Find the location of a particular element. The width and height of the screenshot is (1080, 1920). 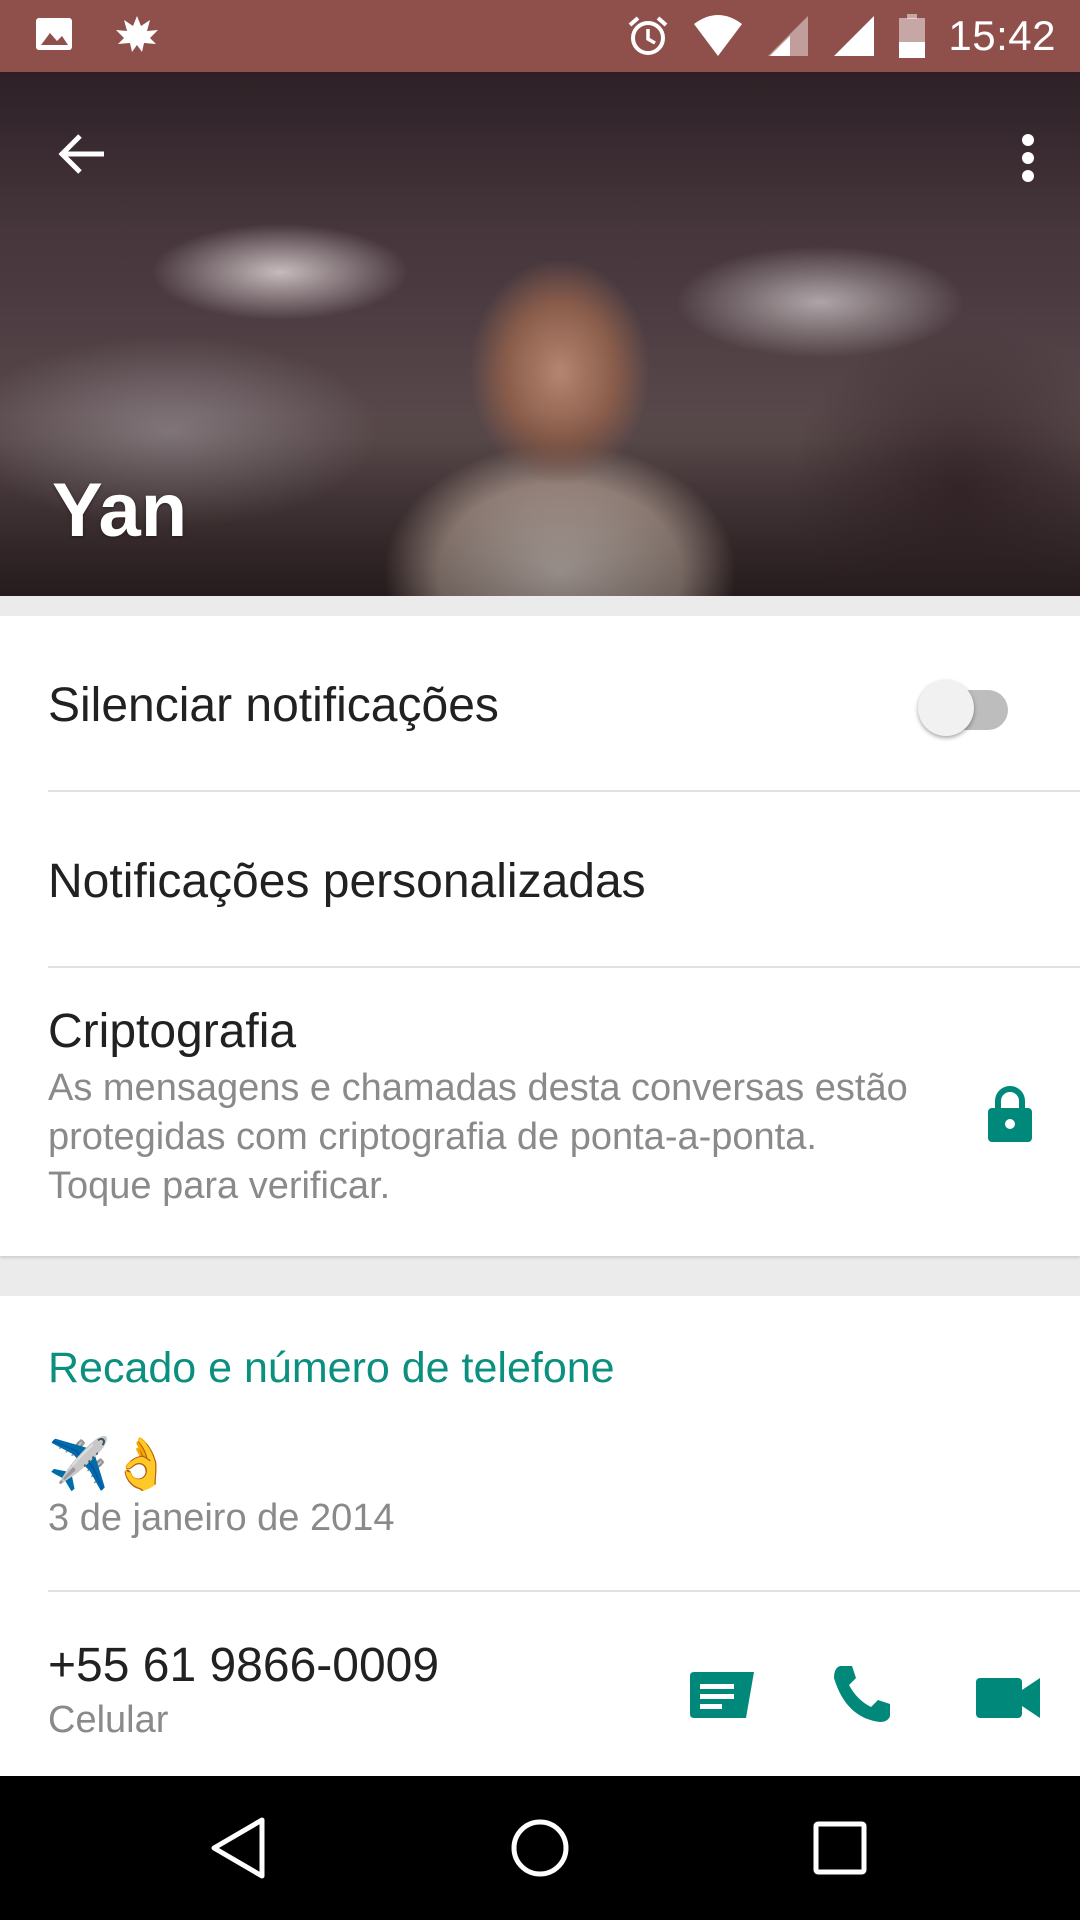

status-time: 15:42 is located at coordinates (1002, 35).